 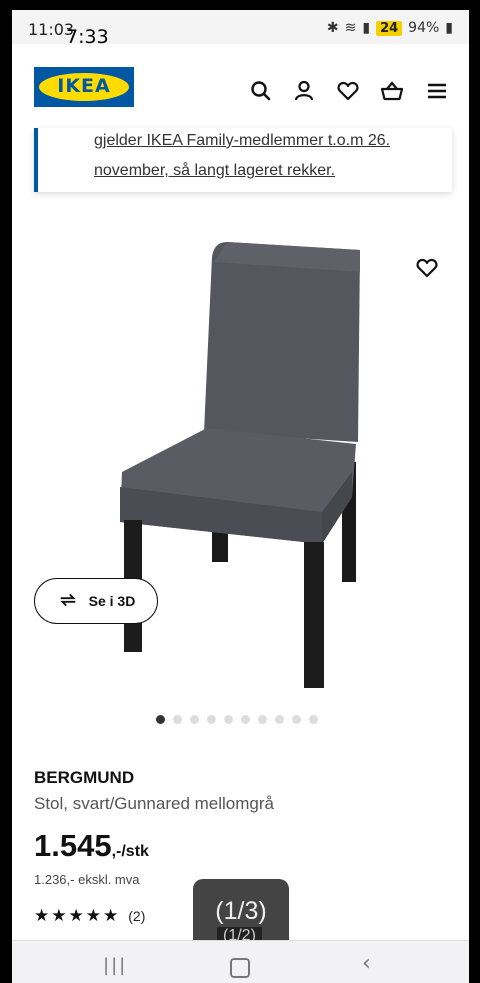 I want to click on status-bar: 11:03 7:33 ✱ ≋ ▮ 24 94% ▮, so click(x=240, y=29).